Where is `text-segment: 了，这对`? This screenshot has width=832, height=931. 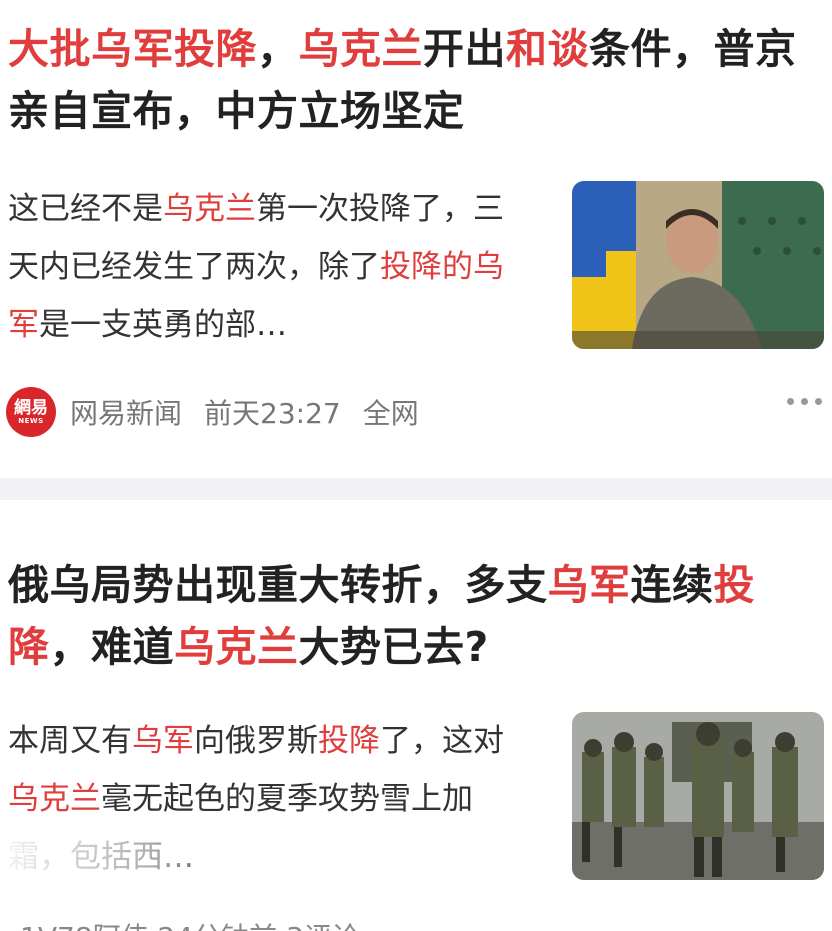 text-segment: 了，这对 is located at coordinates (442, 741).